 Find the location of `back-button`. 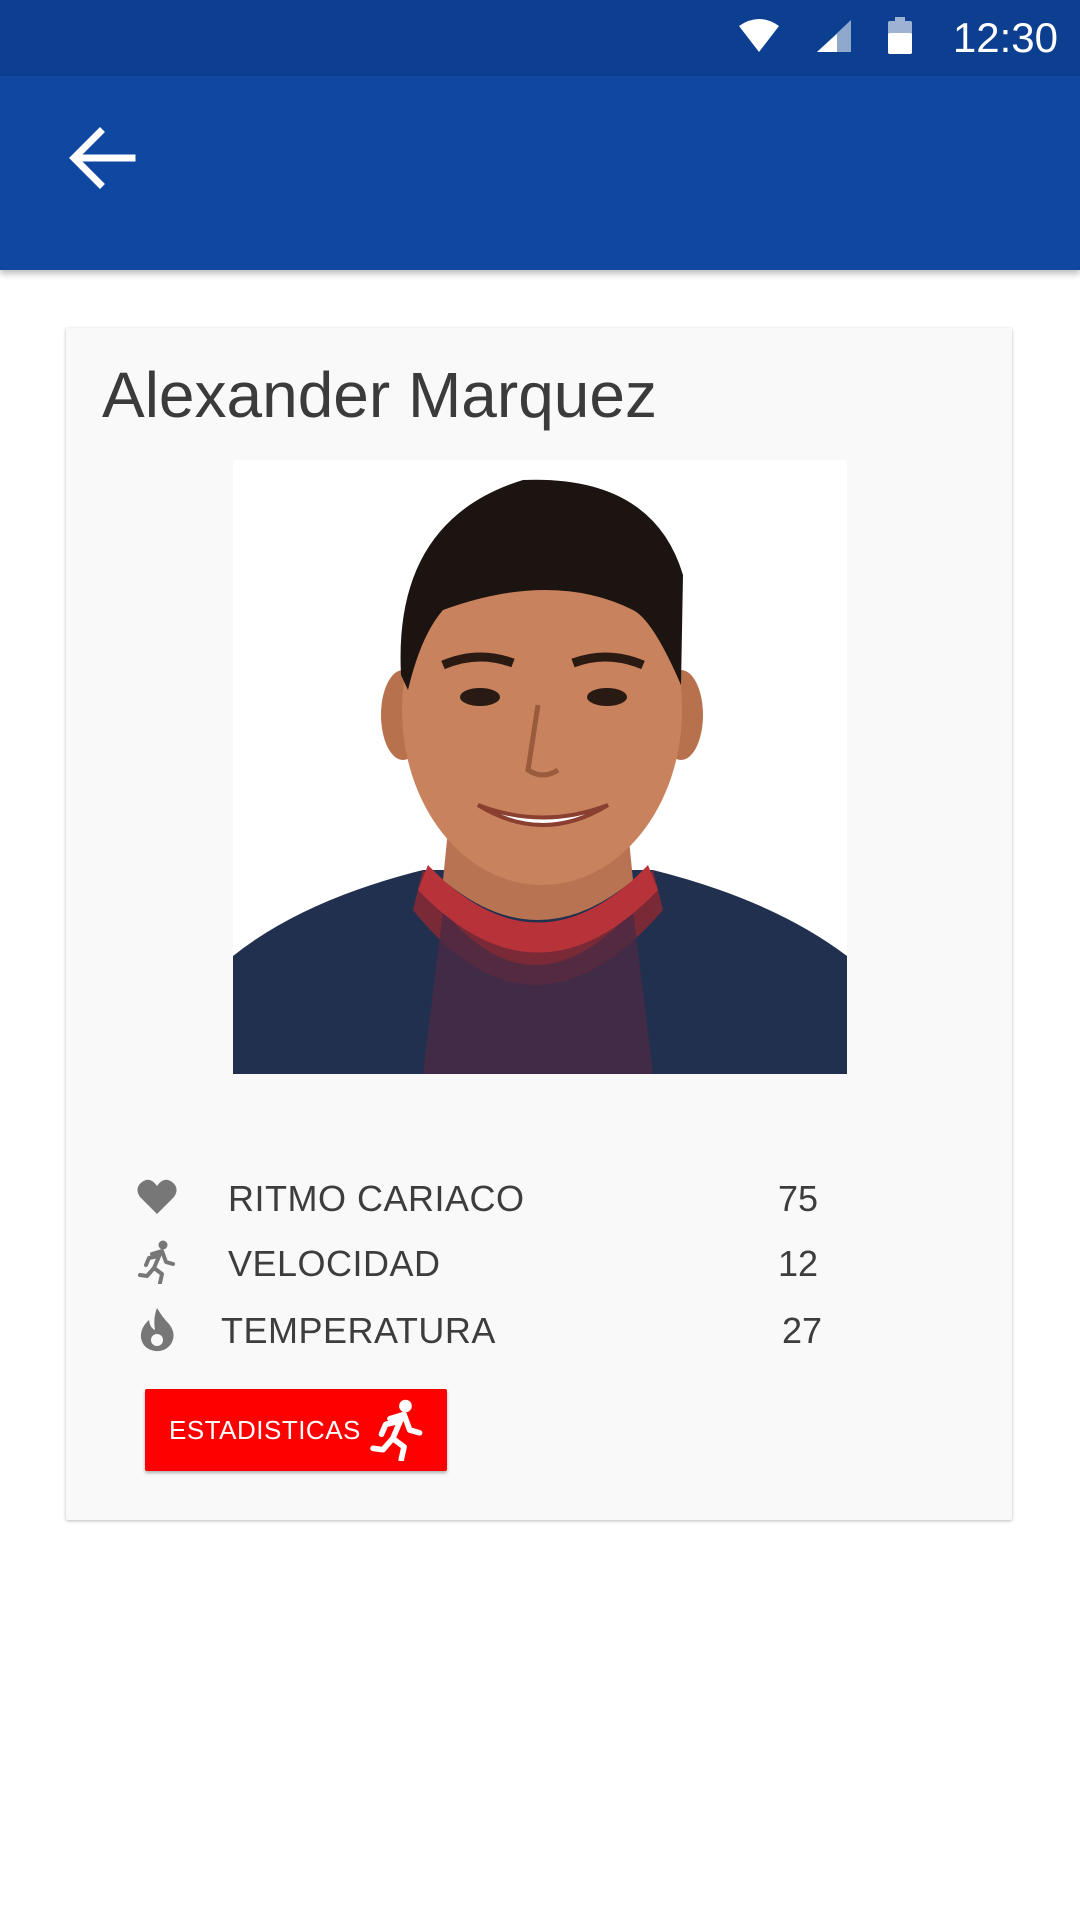

back-button is located at coordinates (102, 160).